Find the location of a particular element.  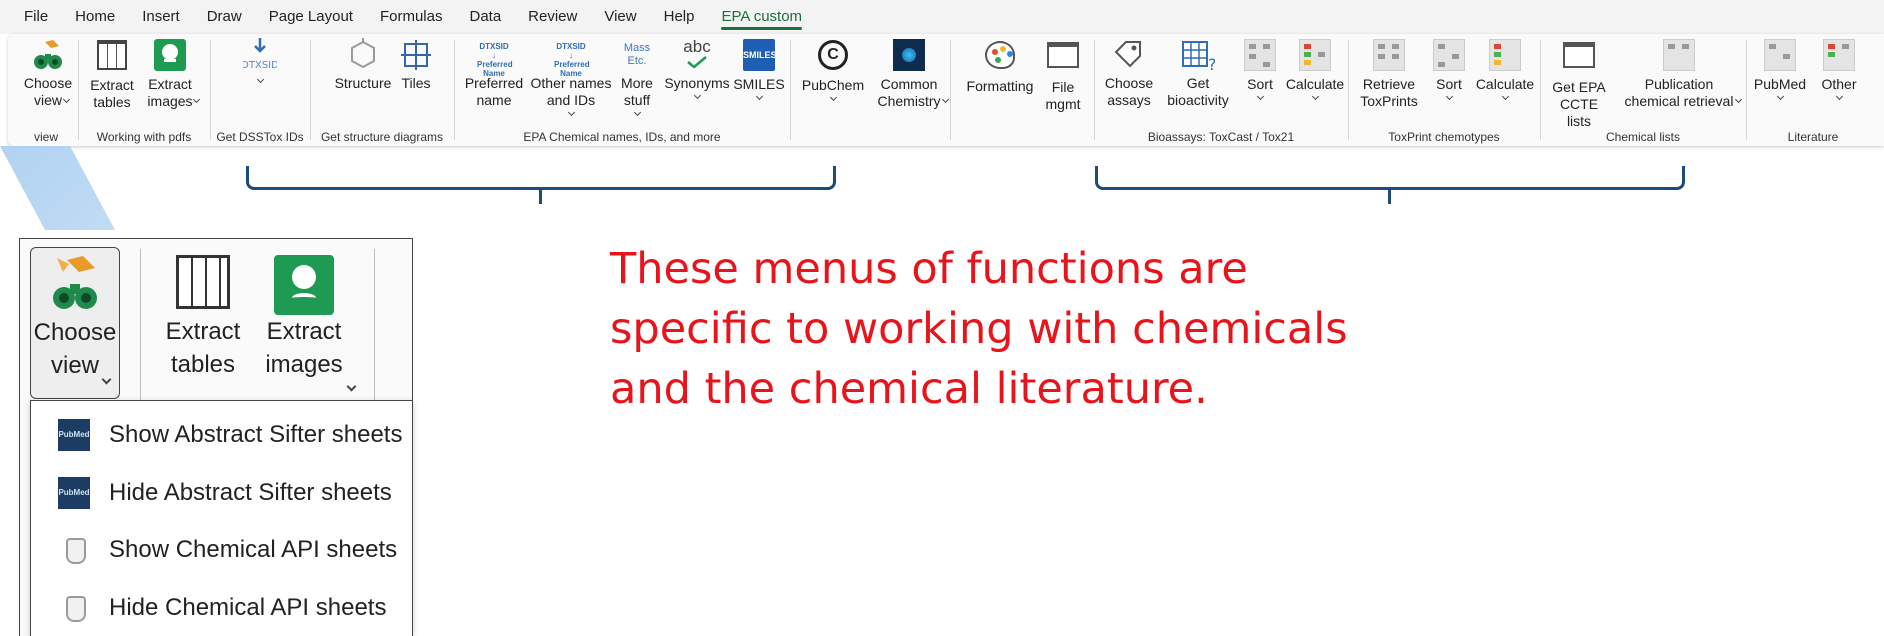

tab-draw: Draw is located at coordinates (224, 17).